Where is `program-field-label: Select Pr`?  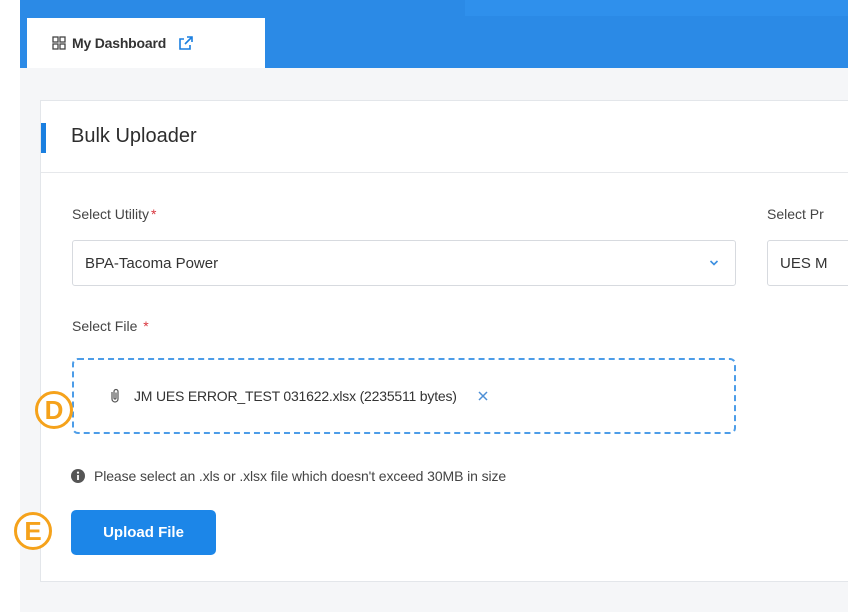
program-field-label: Select Pr is located at coordinates (795, 214).